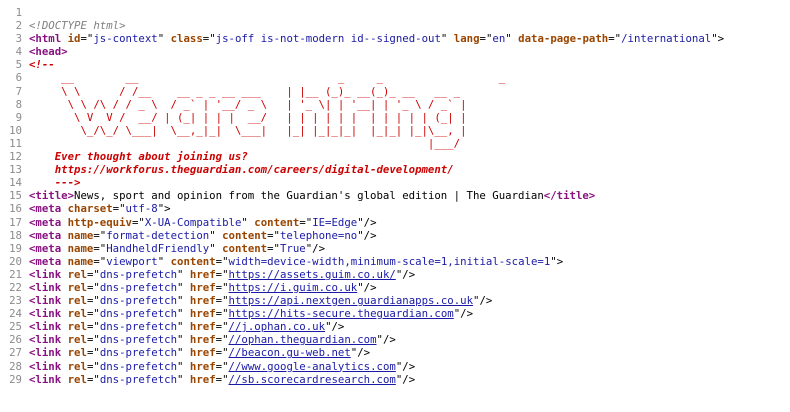 The image size is (790, 412). I want to click on code-token: js-context, so click(125, 39).